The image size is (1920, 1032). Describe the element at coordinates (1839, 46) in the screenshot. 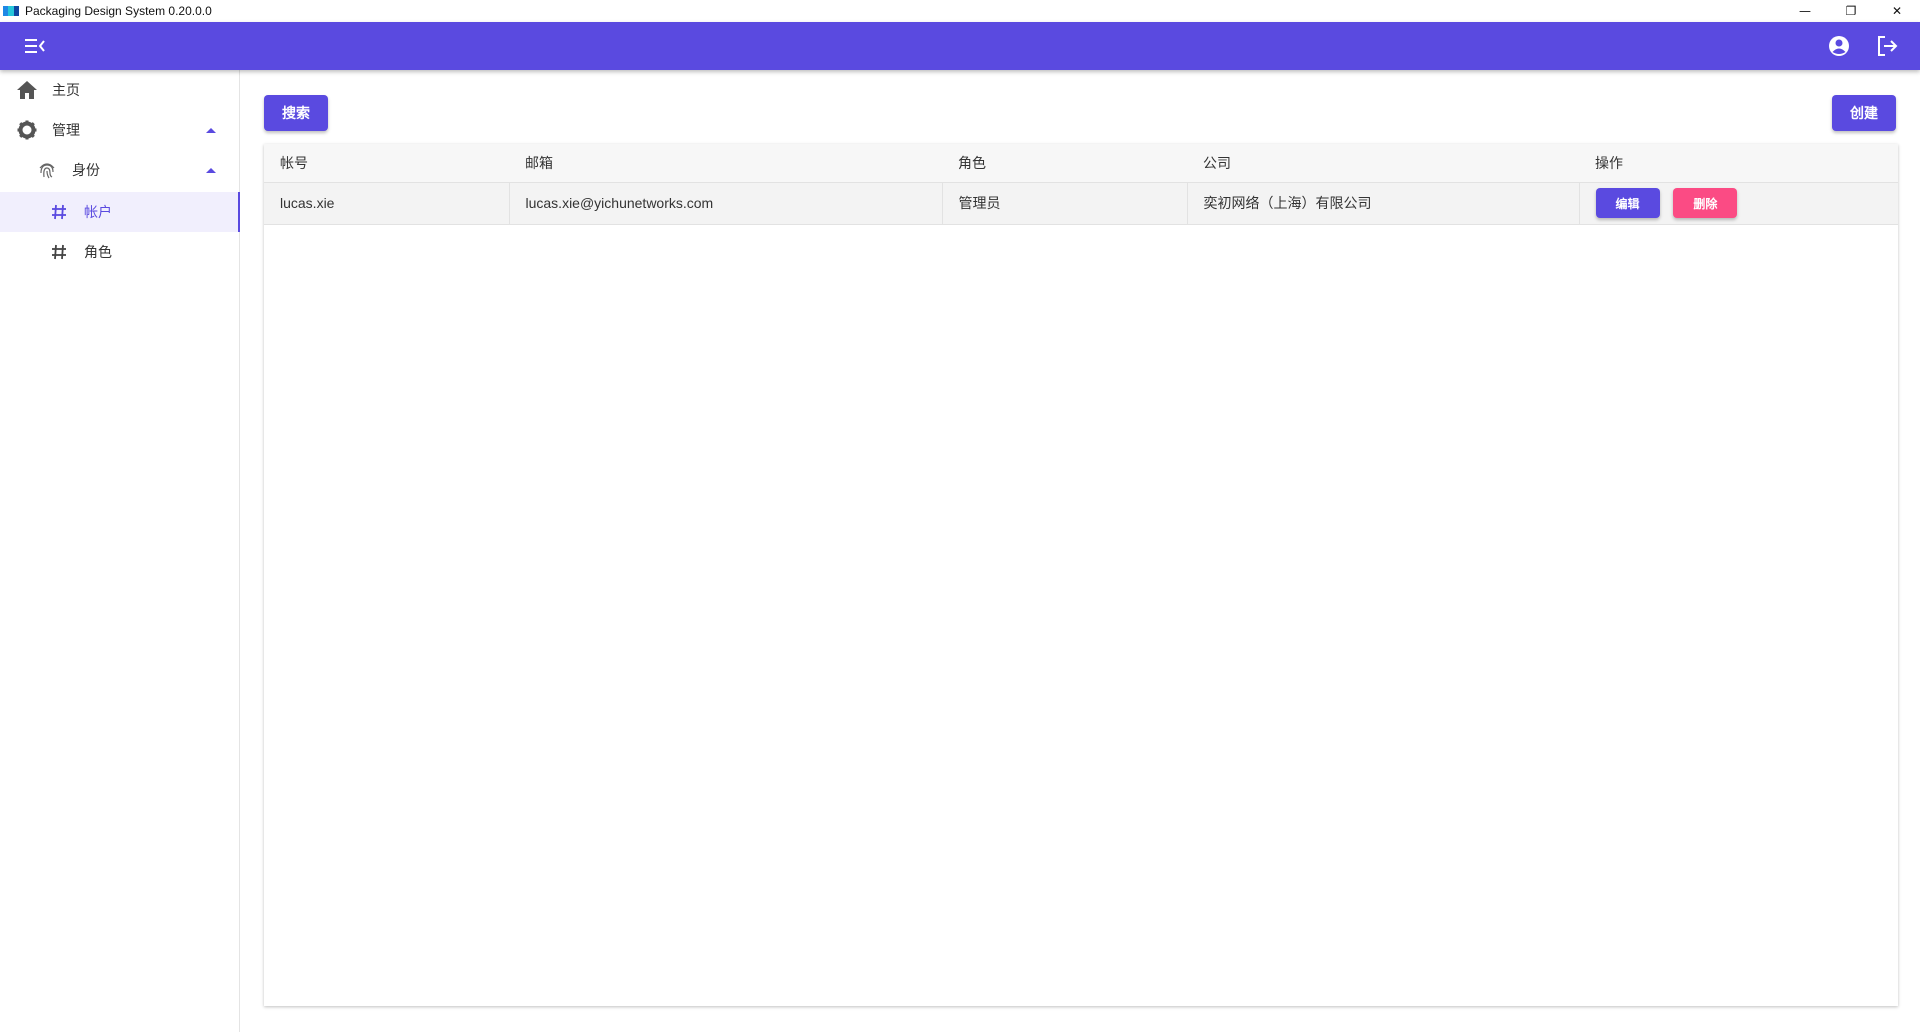

I see `account-circle-icon` at that location.